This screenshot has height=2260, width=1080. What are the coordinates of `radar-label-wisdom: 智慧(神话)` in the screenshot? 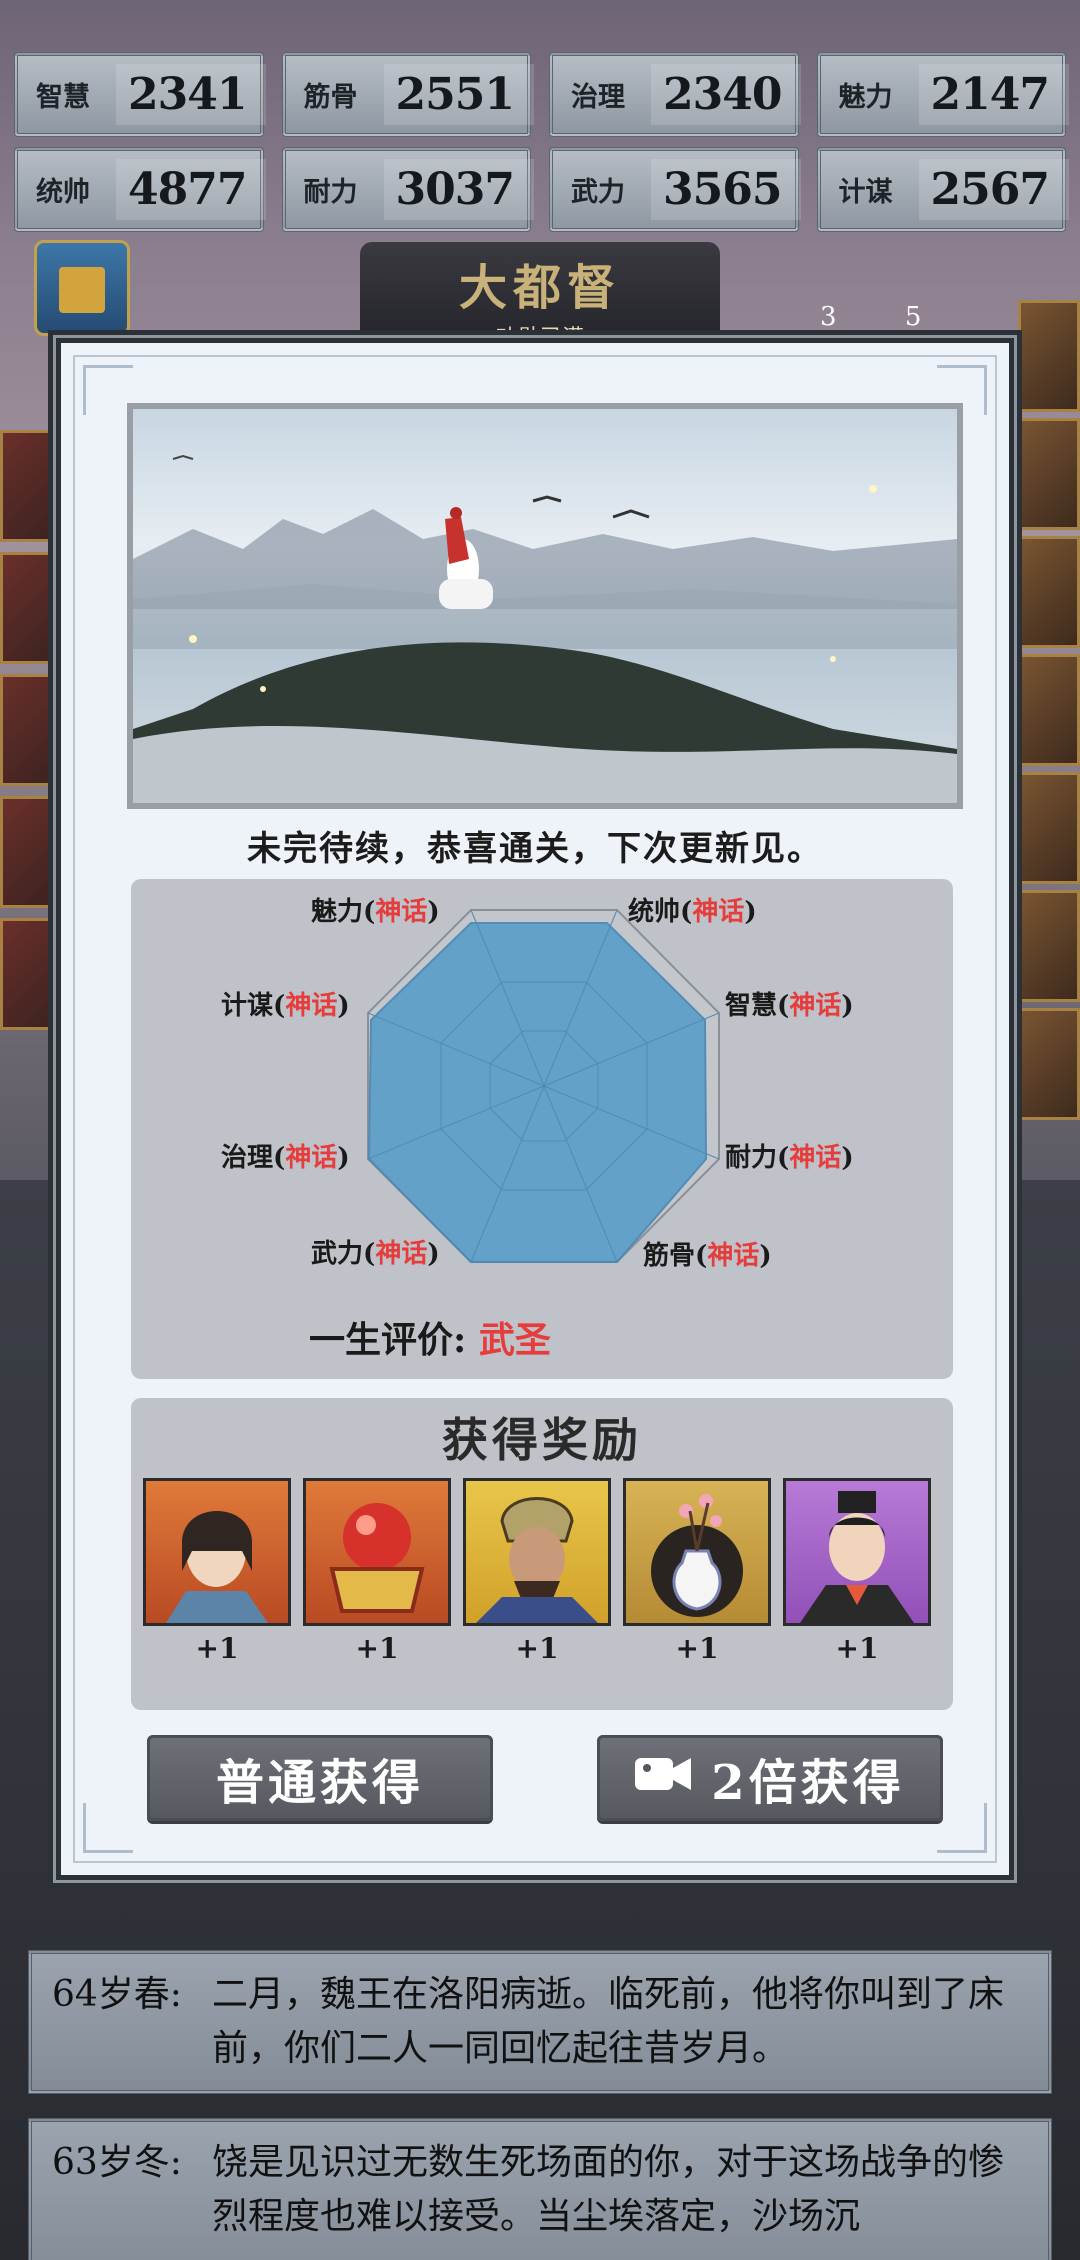 It's located at (789, 1006).